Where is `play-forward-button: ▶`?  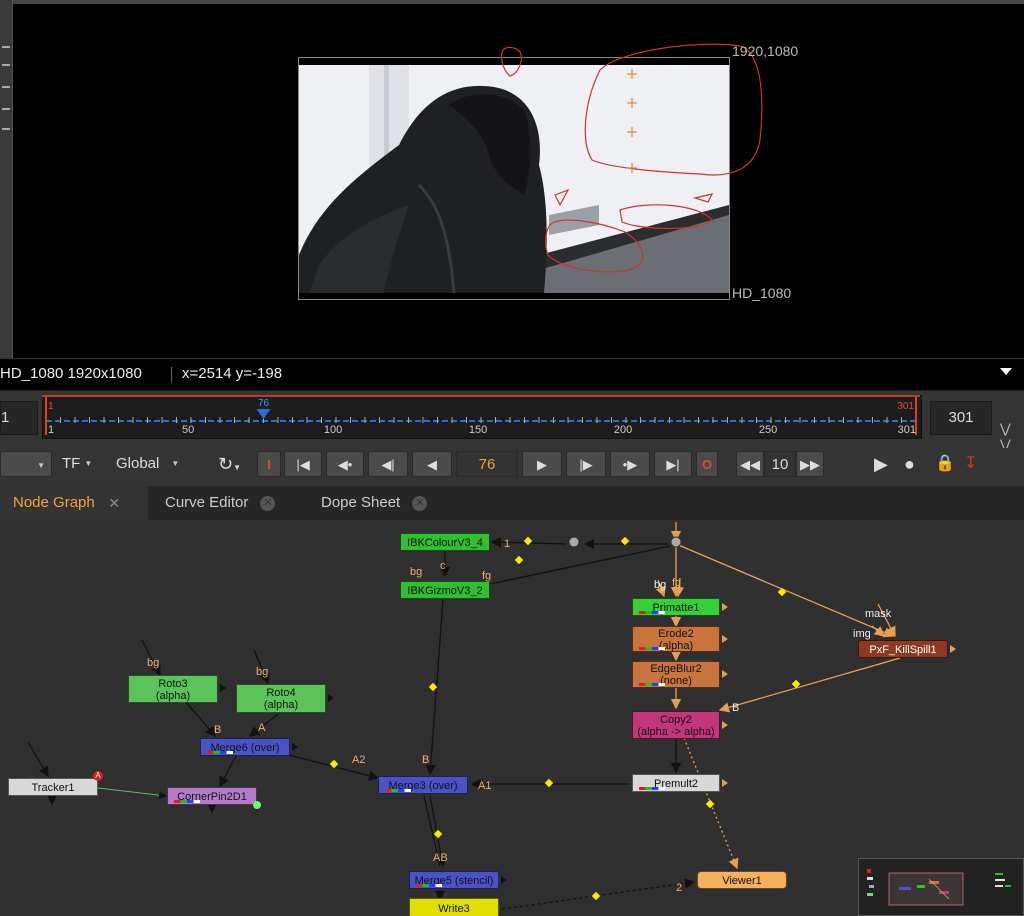
play-forward-button: ▶ is located at coordinates (542, 464).